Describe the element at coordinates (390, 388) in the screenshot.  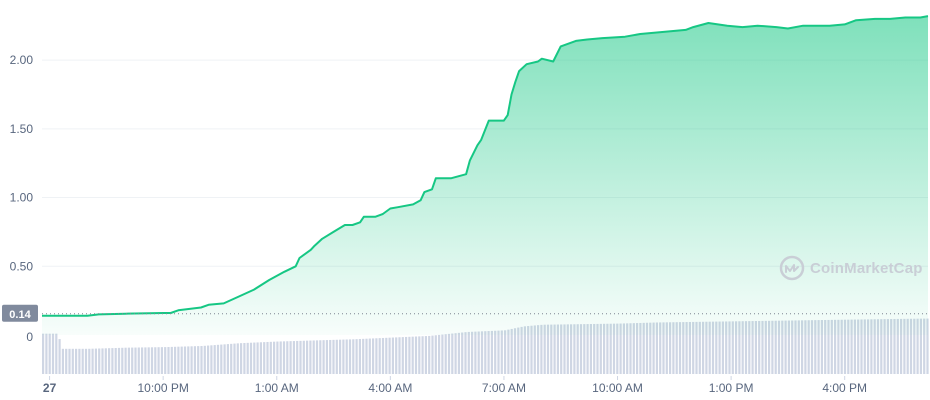
I see `x-tick-label: 4:00 AM` at that location.